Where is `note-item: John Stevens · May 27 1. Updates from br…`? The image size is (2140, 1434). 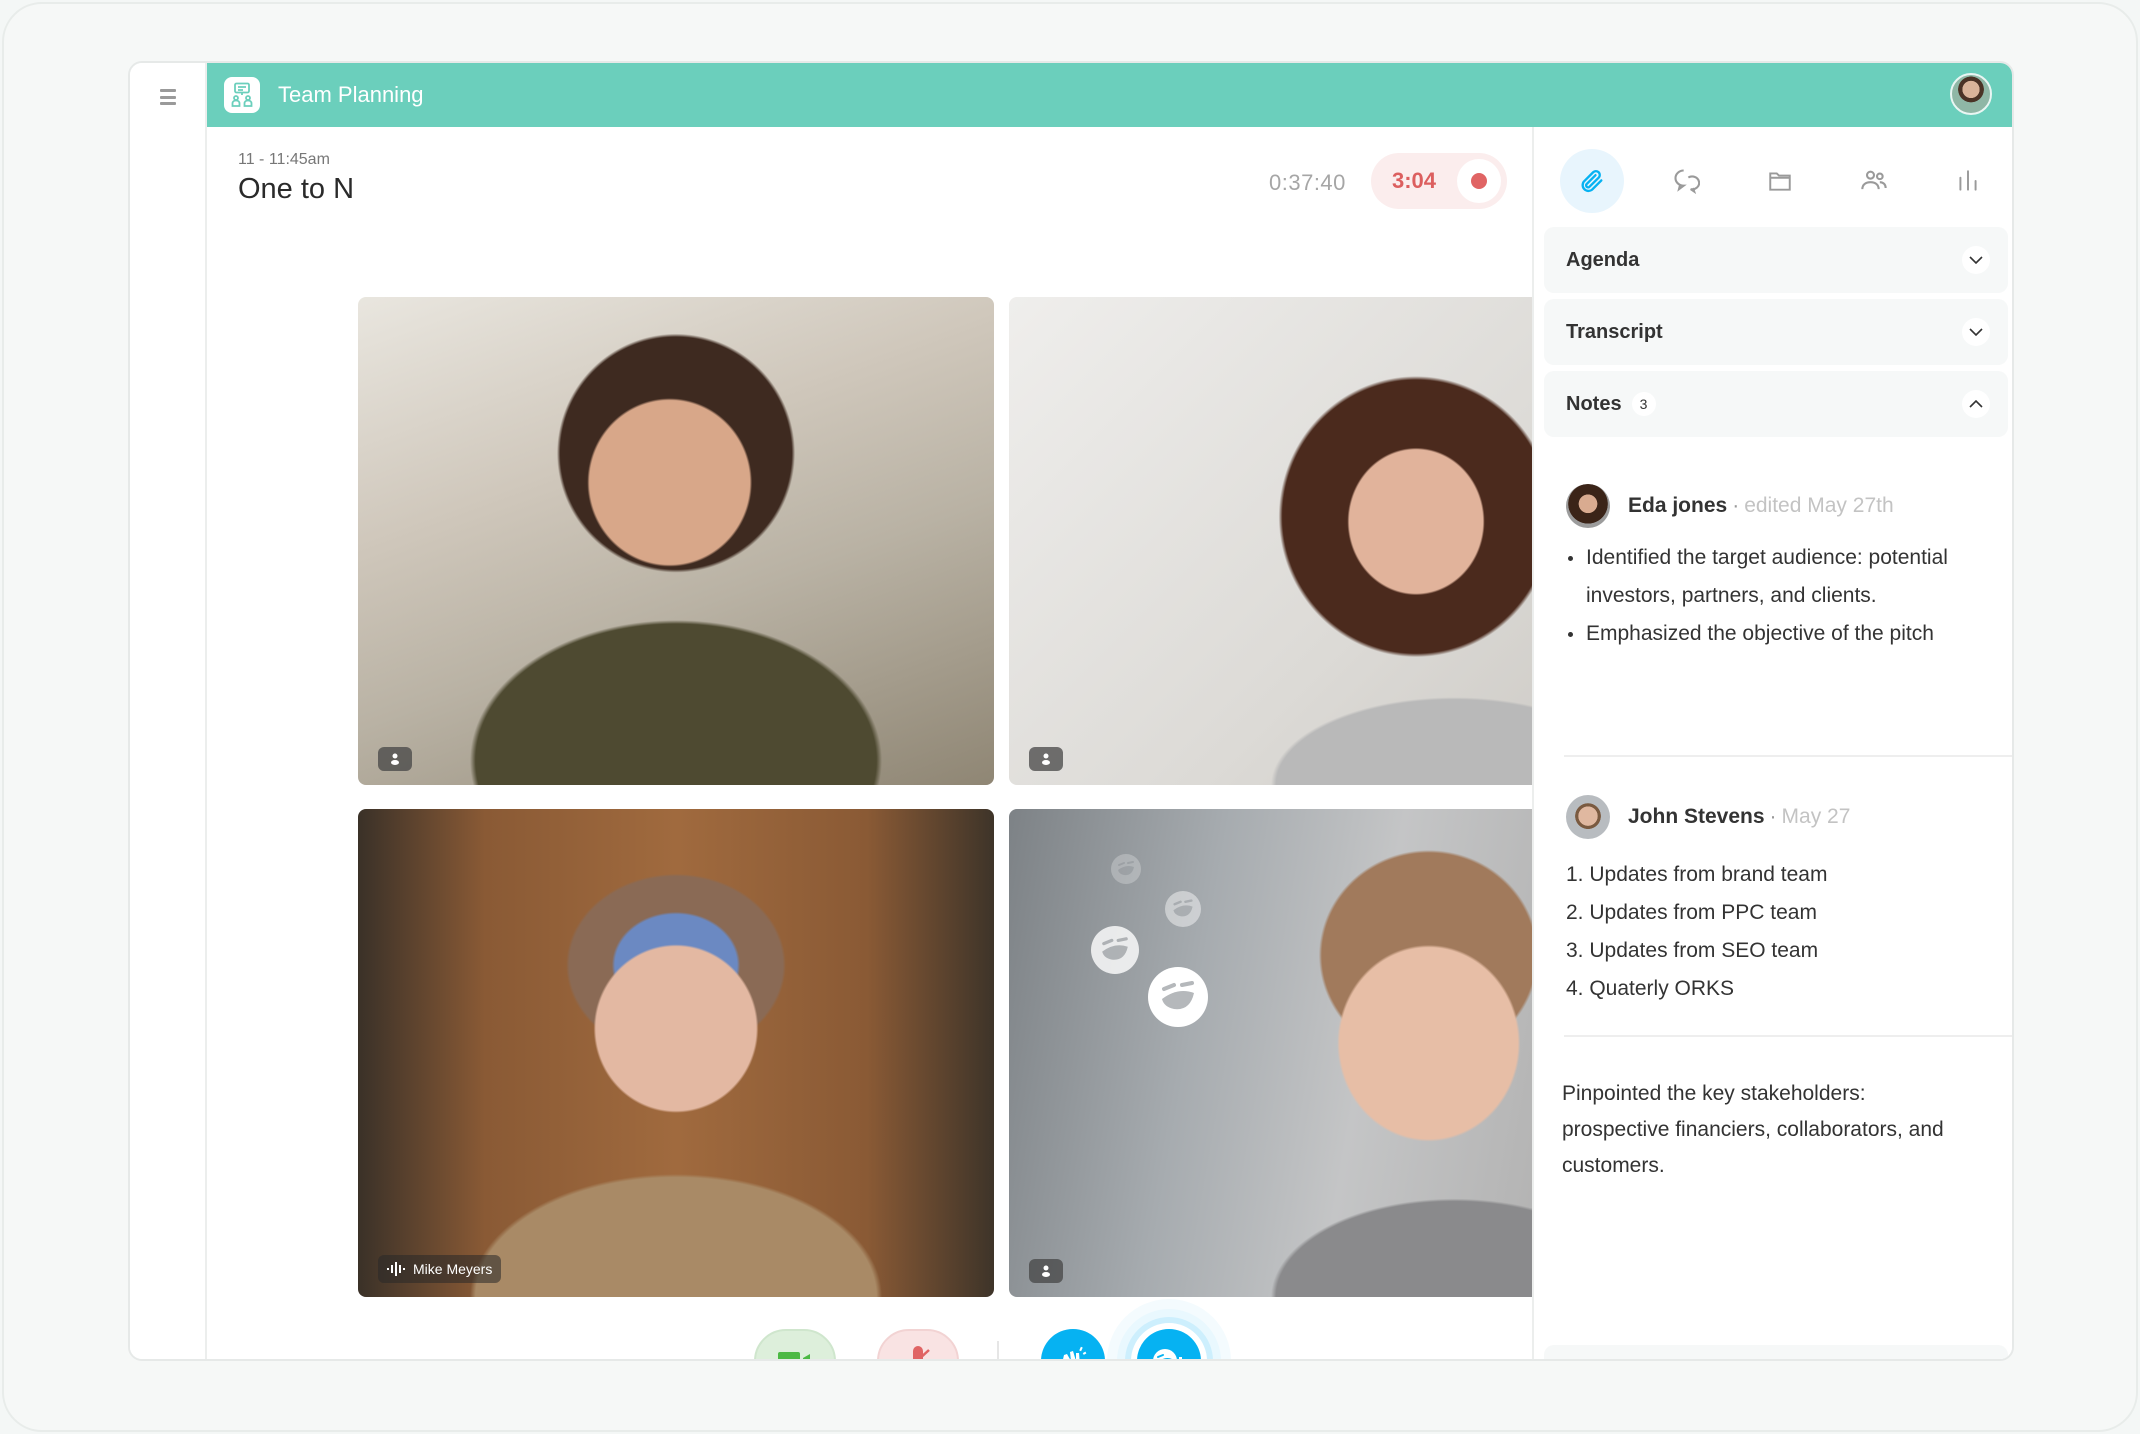
note-item: John Stevens · May 27 1. Updates from br… is located at coordinates (1786, 901).